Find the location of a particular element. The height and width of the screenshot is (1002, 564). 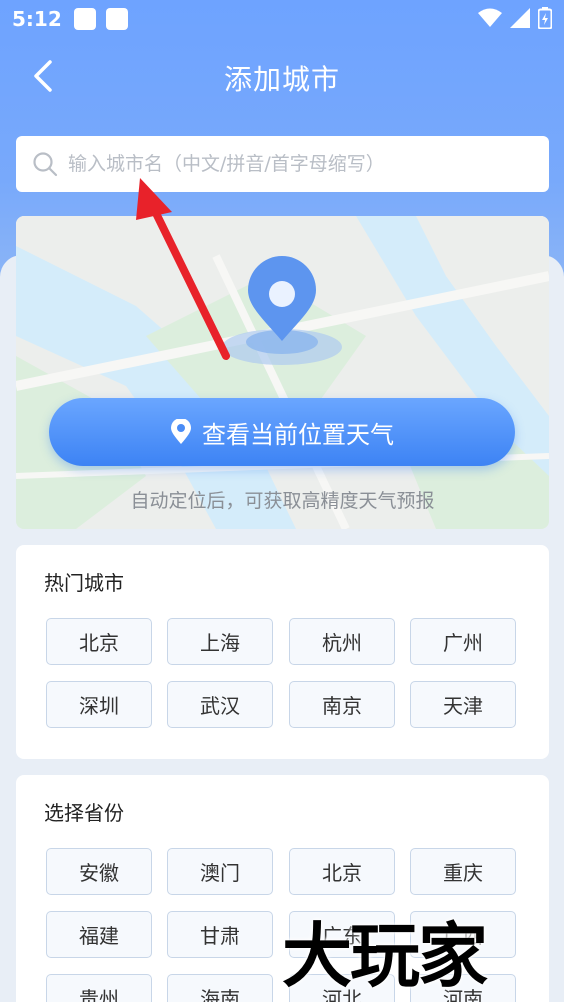

hot-city-chip: 北京 is located at coordinates (99, 641).